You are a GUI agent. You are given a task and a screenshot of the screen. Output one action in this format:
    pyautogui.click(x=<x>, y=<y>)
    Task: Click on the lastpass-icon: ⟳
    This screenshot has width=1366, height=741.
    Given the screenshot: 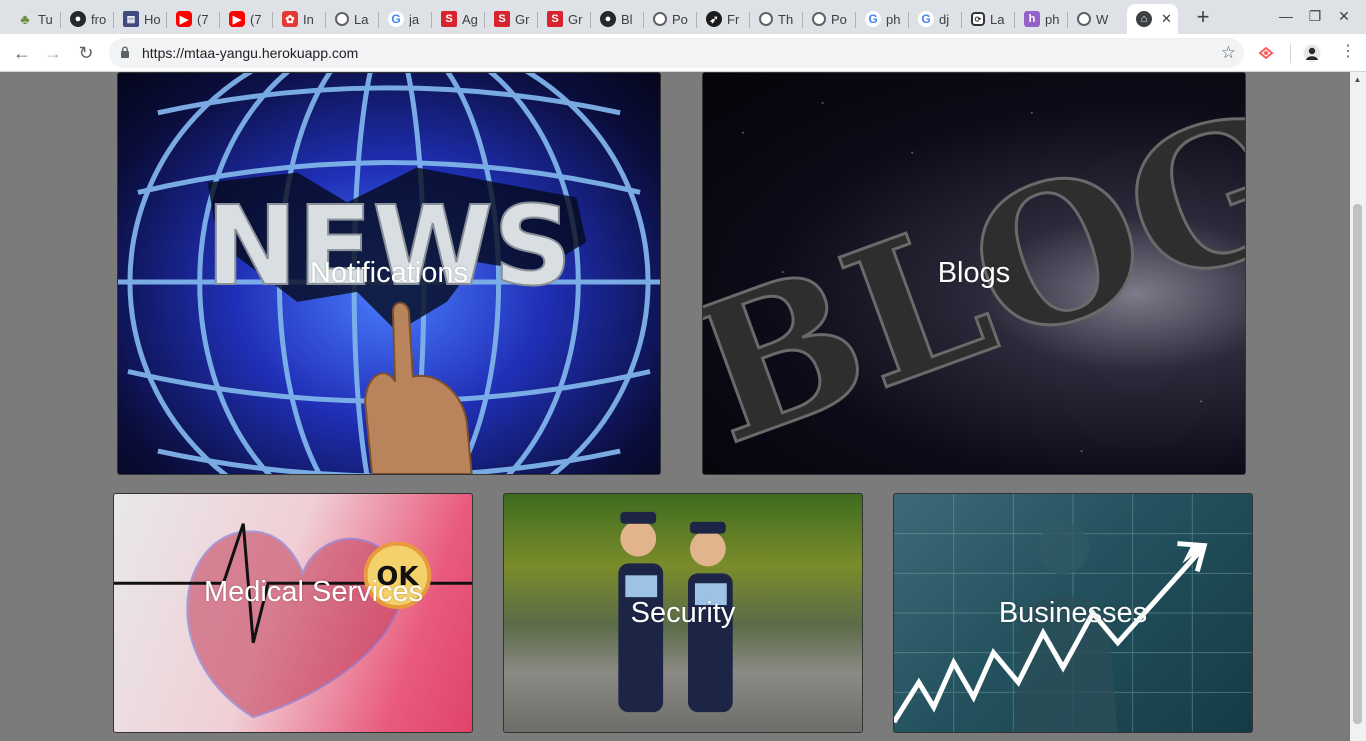 What is the action you would take?
    pyautogui.click(x=978, y=19)
    